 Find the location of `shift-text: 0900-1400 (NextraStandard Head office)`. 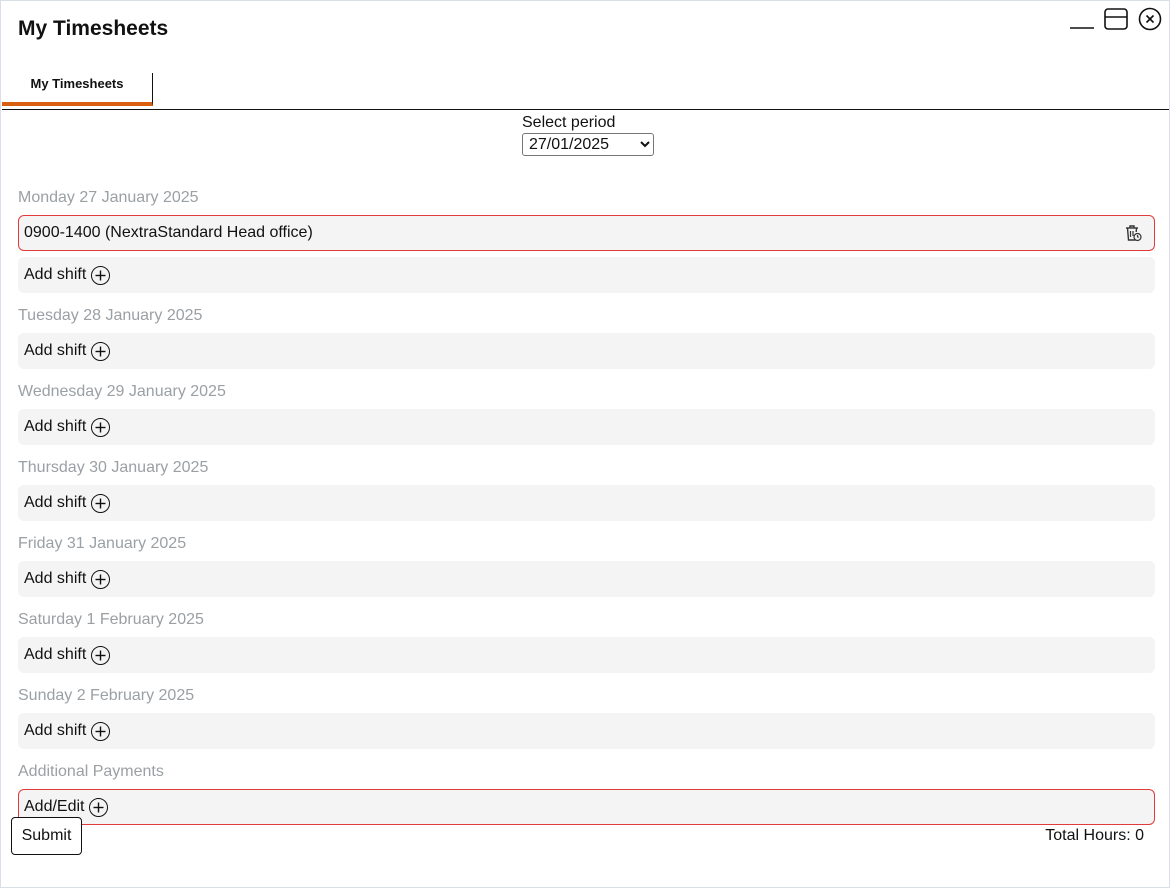

shift-text: 0900-1400 (NextraStandard Head office) is located at coordinates (168, 232).